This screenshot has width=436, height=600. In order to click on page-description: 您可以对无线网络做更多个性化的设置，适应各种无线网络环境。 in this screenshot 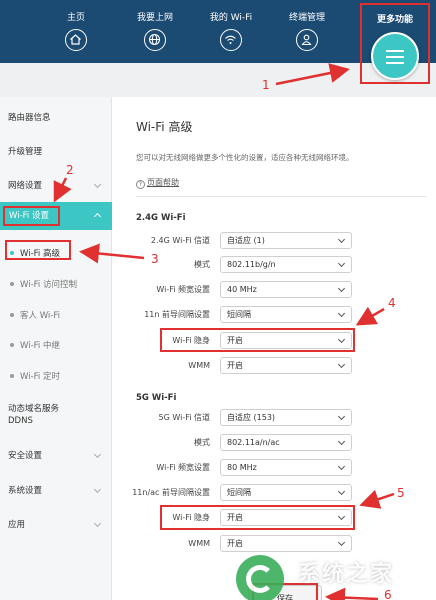, I will do `click(245, 157)`.